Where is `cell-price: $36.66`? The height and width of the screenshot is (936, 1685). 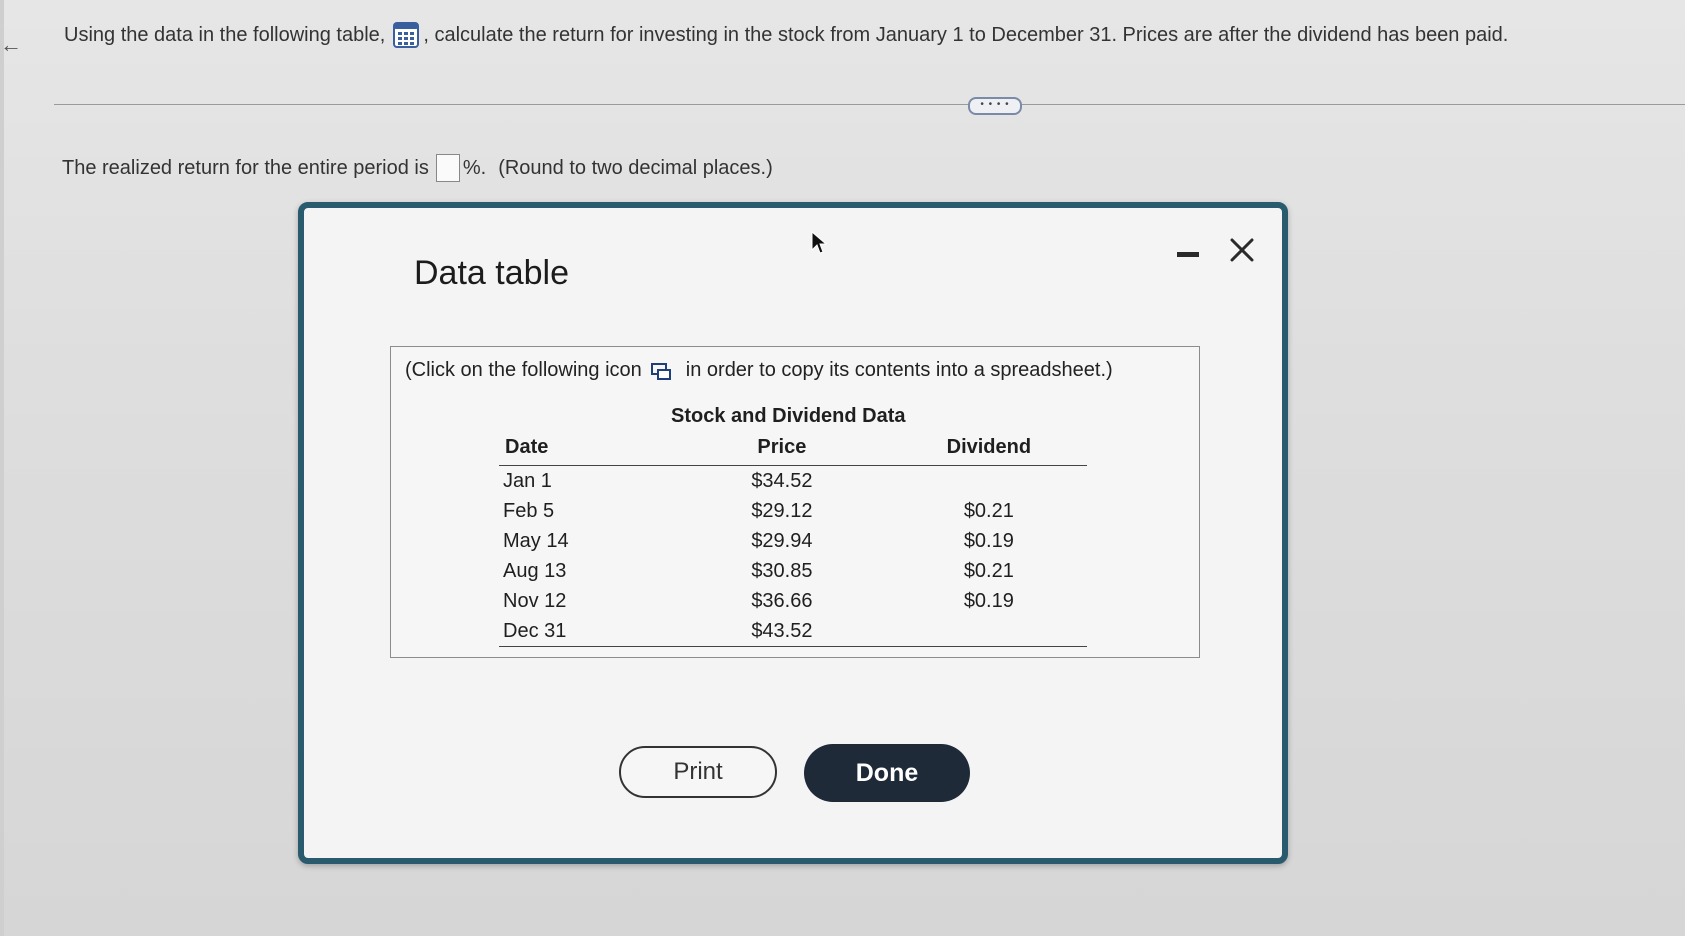
cell-price: $36.66 is located at coordinates (782, 601).